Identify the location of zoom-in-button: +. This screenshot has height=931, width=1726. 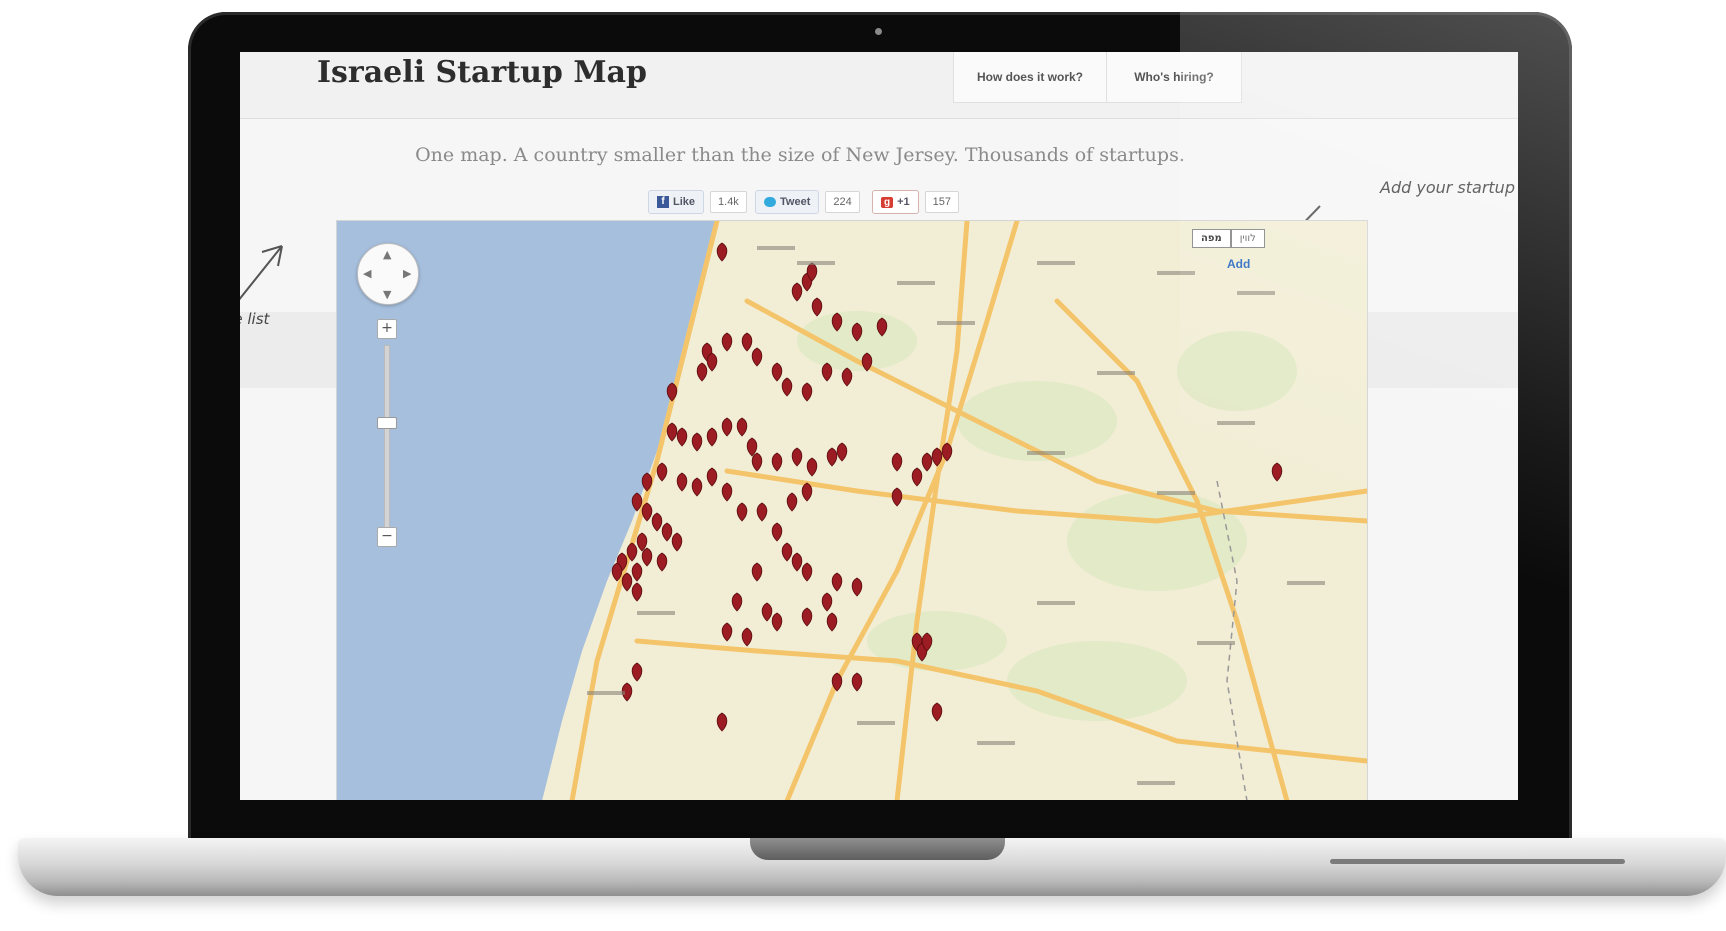
(387, 329).